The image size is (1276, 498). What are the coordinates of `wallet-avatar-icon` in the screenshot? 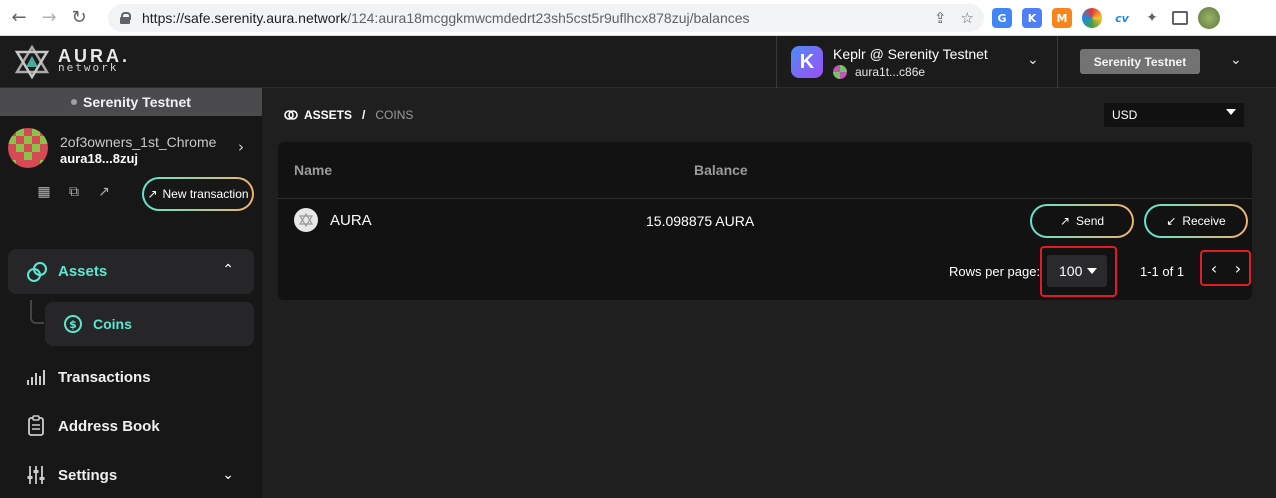 It's located at (840, 71).